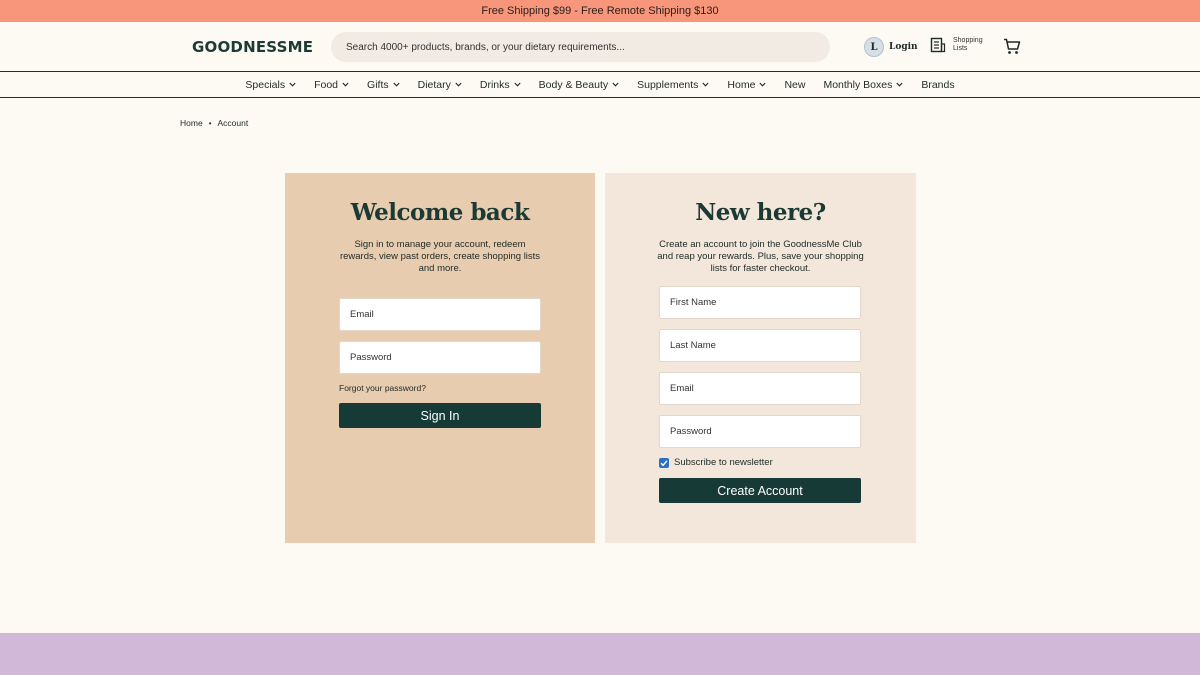 Image resolution: width=1200 pixels, height=675 pixels. I want to click on nav-item-label: Body & Beauty, so click(573, 84).